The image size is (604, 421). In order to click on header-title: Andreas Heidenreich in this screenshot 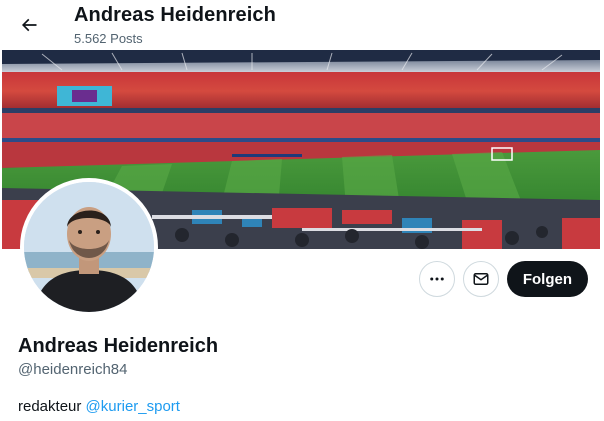, I will do `click(175, 15)`.